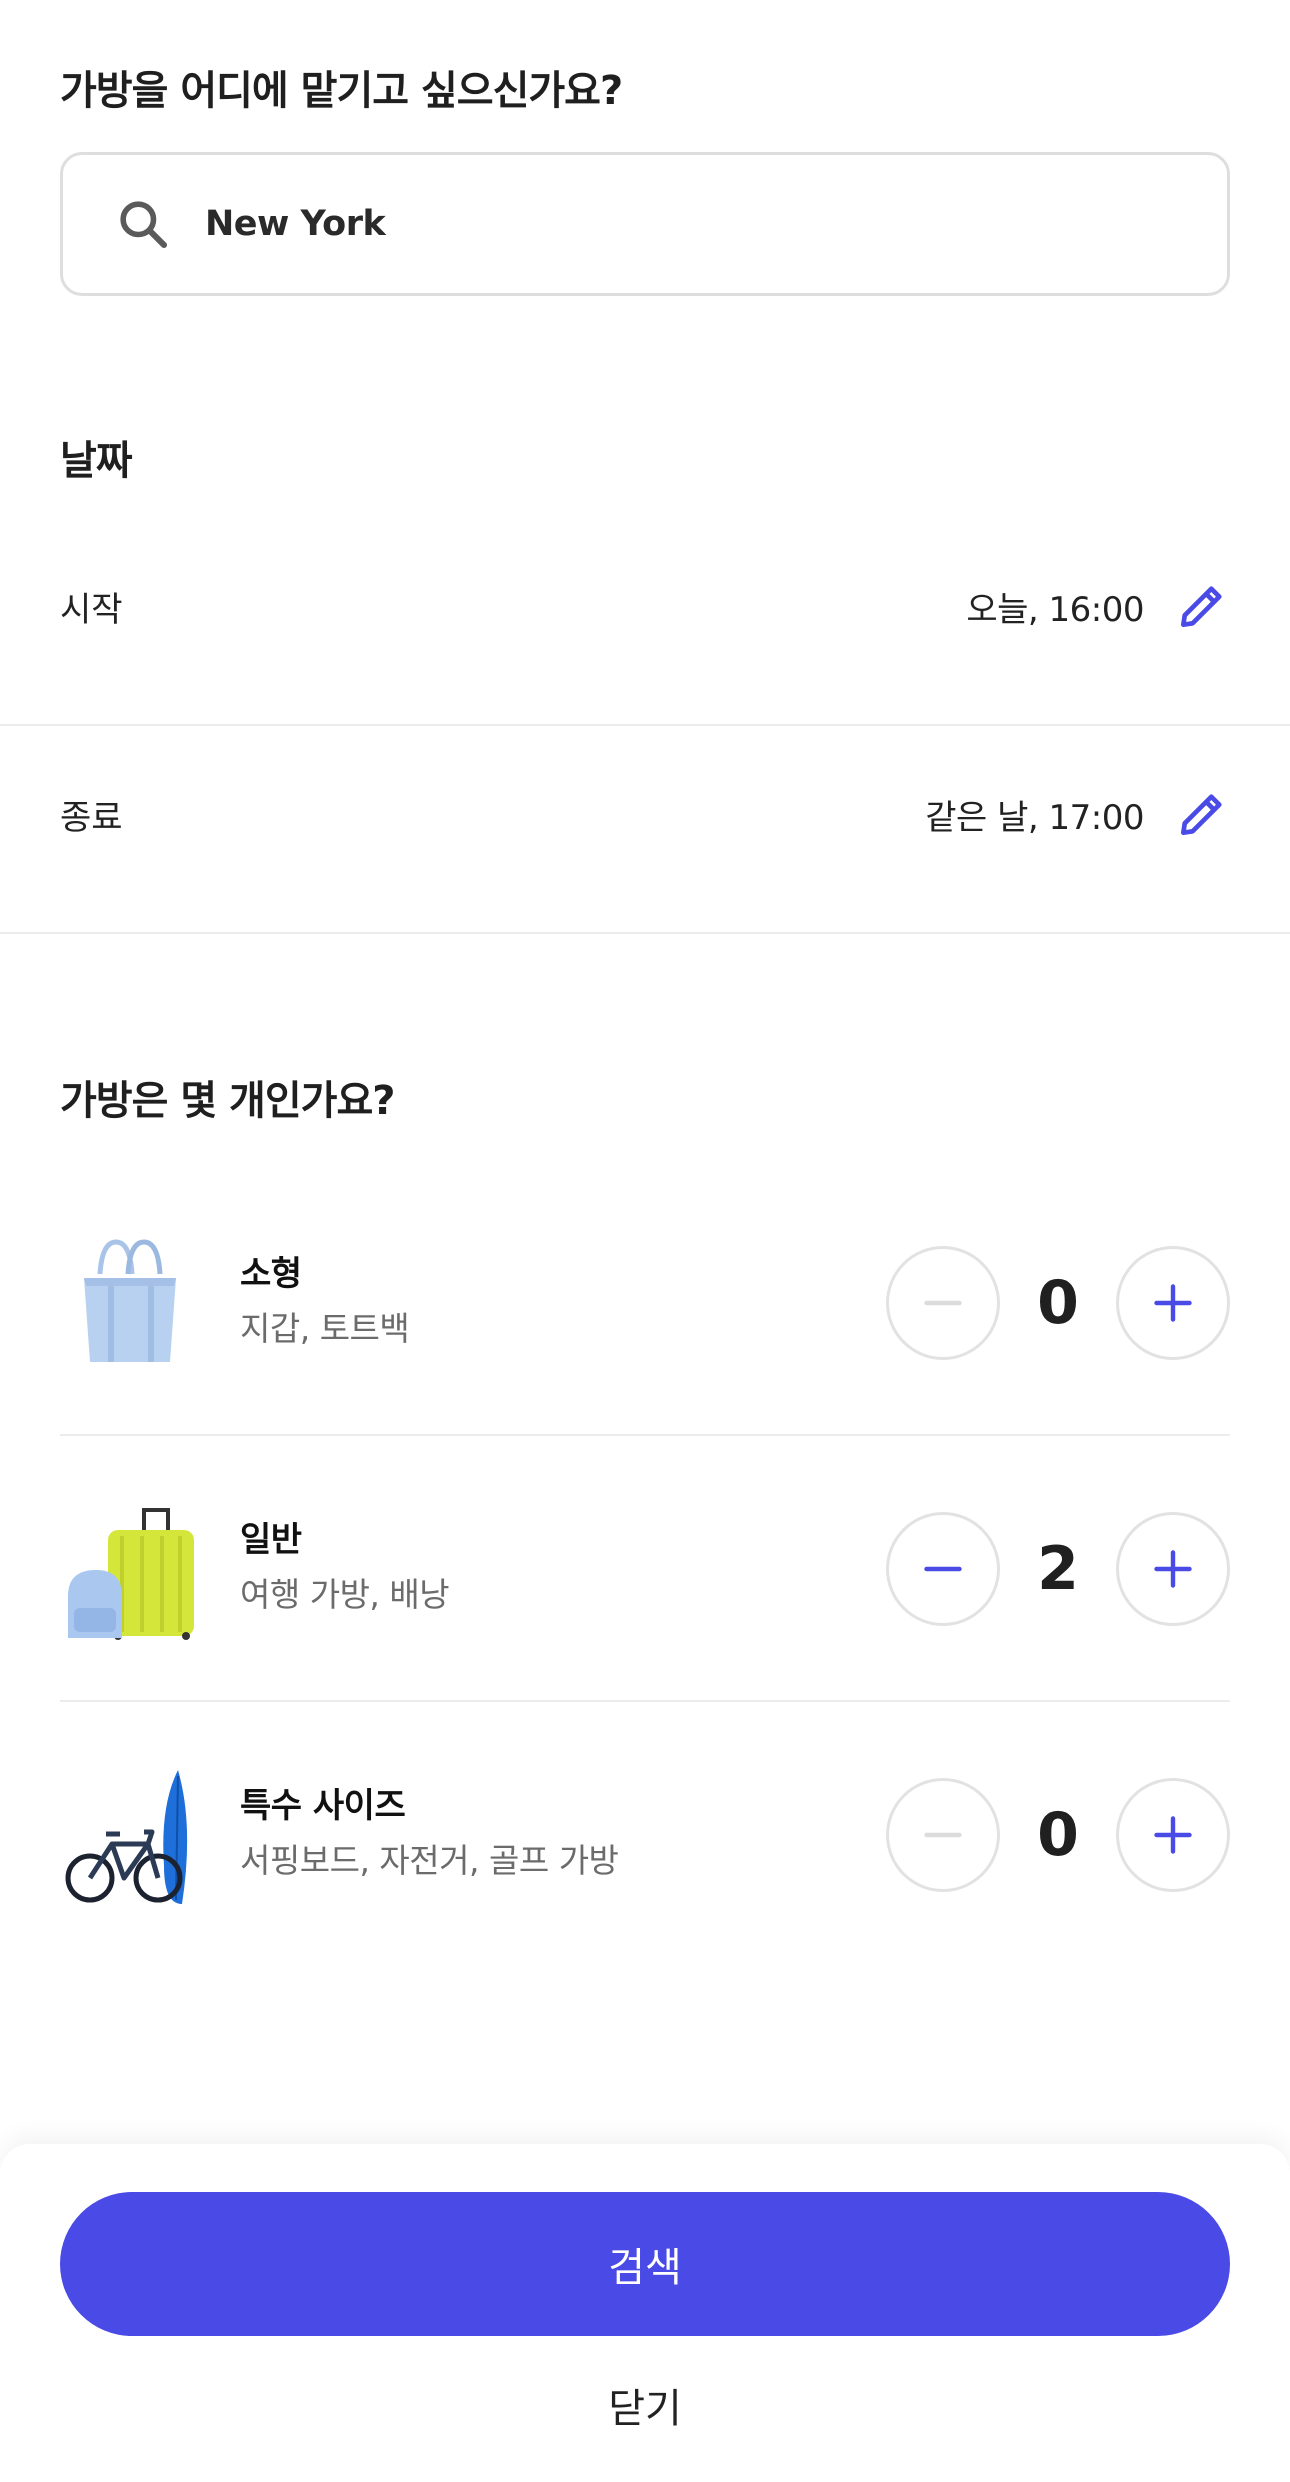 This screenshot has width=1290, height=2482. I want to click on quantity-count: 2, so click(1058, 1569).